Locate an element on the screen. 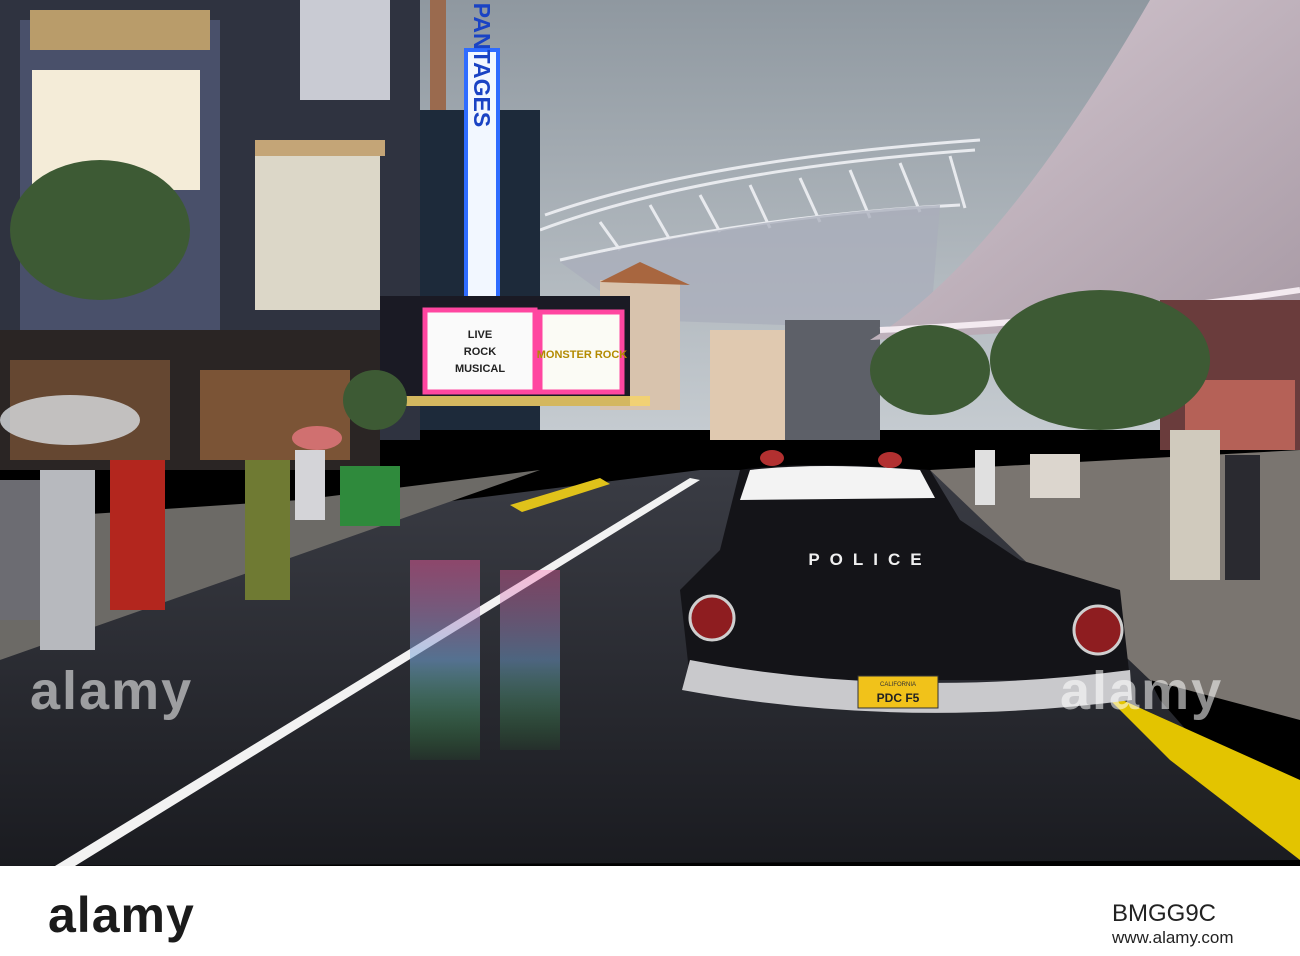 This screenshot has width=1300, height=956. car-roof is located at coordinates (837, 483).